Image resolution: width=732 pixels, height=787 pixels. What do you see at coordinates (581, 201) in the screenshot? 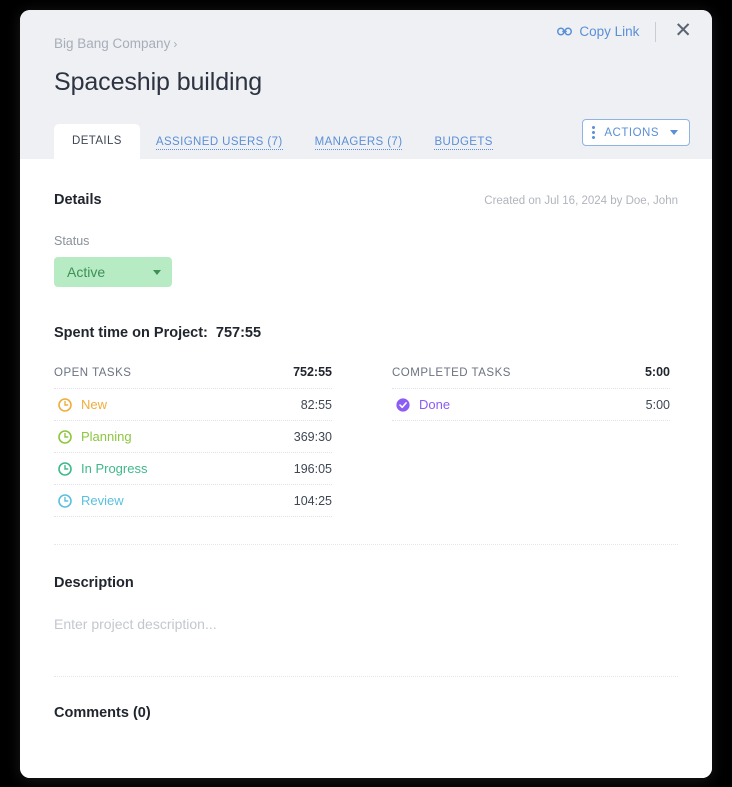
I see `created-metadata: Created on Jul 16, 2024 by Doe, John` at bounding box center [581, 201].